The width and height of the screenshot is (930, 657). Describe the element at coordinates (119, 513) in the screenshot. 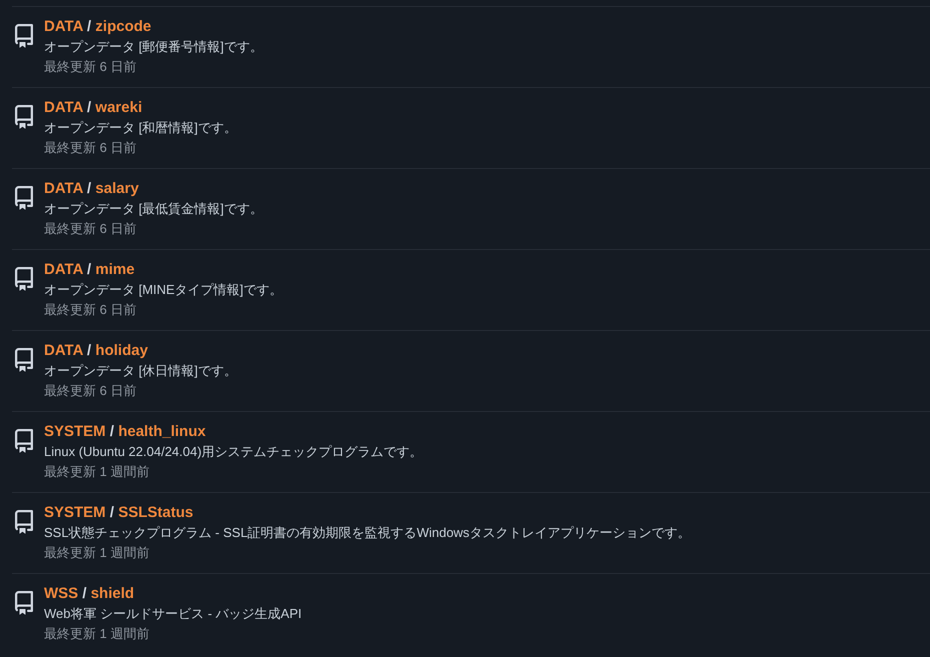

I see `repo-link: SYSTEM / SSLStatus` at that location.